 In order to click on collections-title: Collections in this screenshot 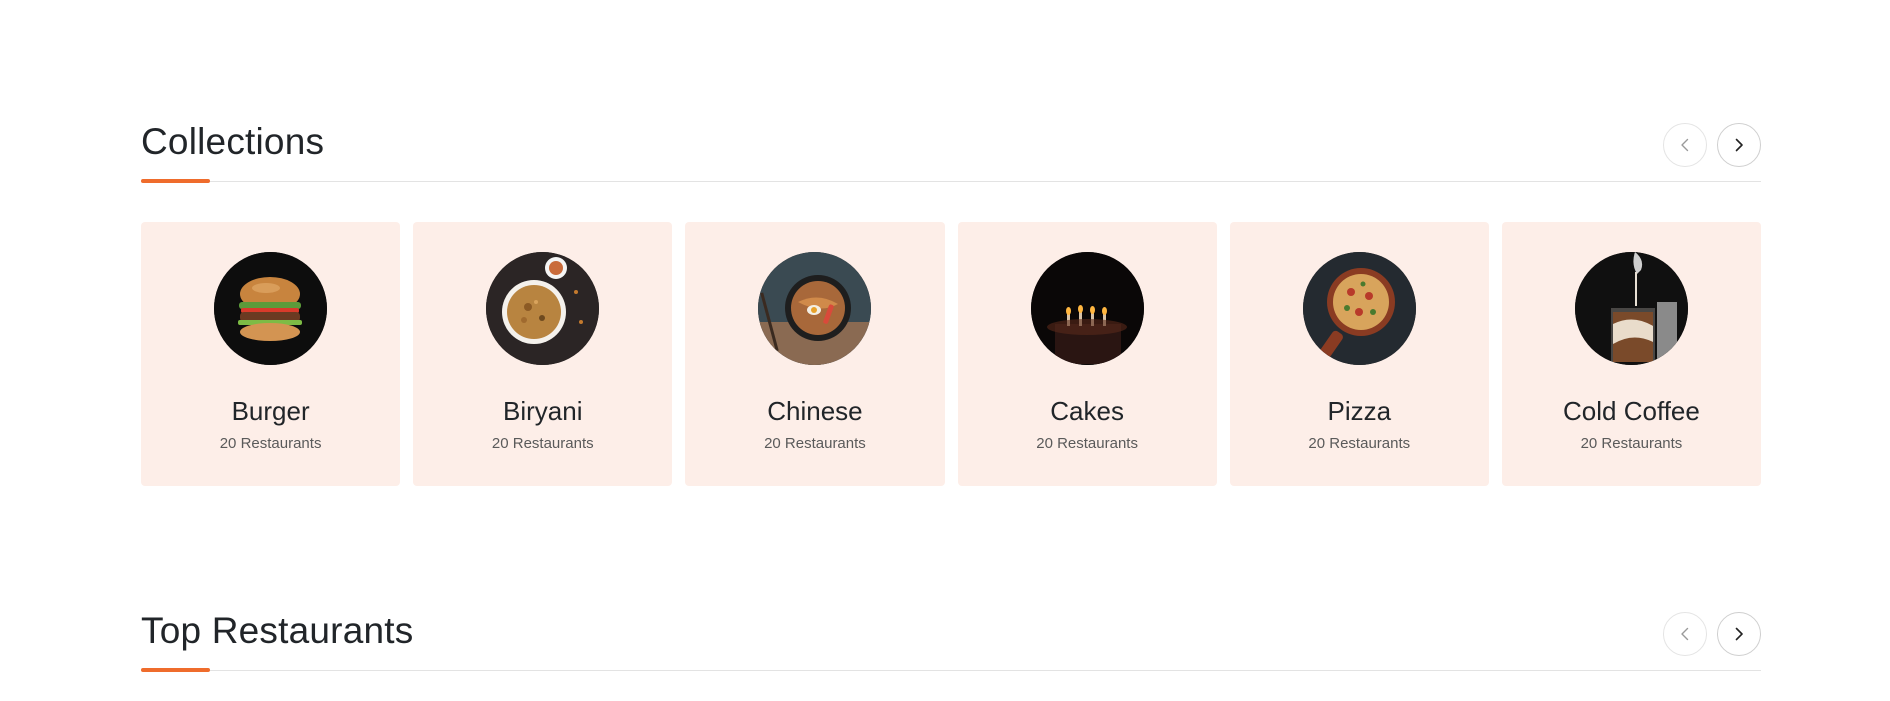, I will do `click(233, 141)`.